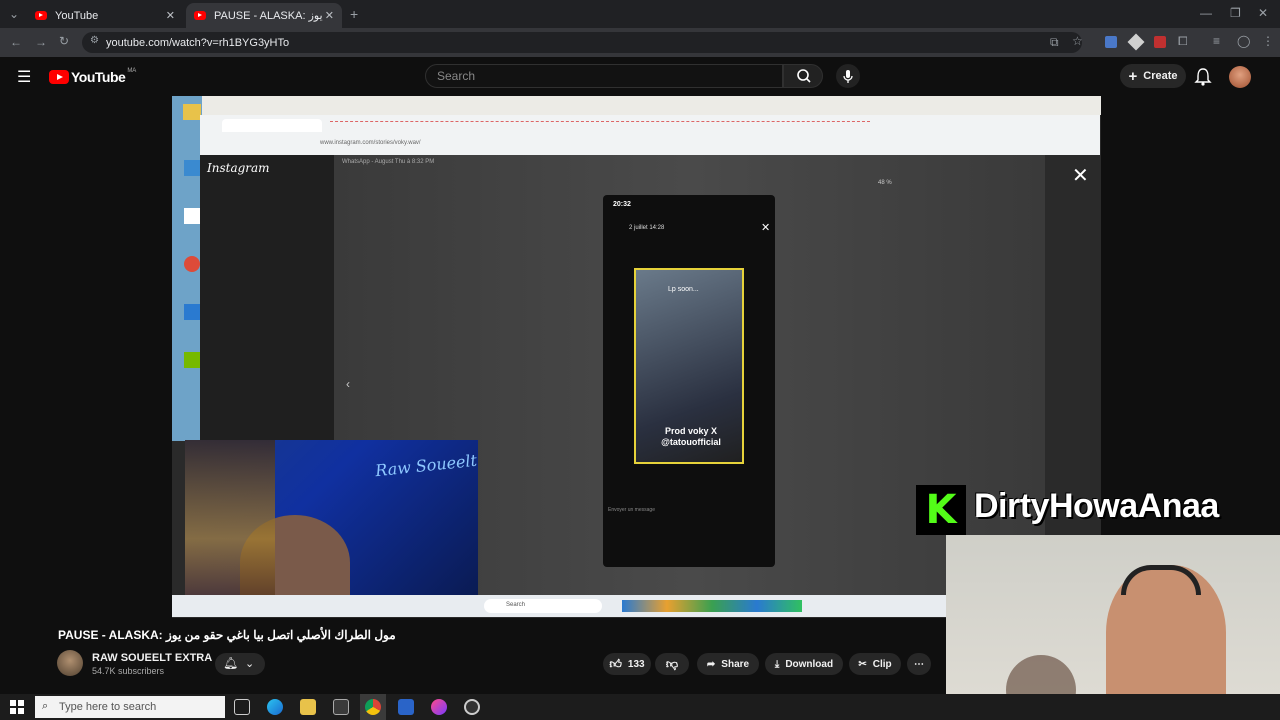 This screenshot has height=720, width=1280. Describe the element at coordinates (647, 228) in the screenshot. I see `story-date: 2 juillet 14:28` at that location.